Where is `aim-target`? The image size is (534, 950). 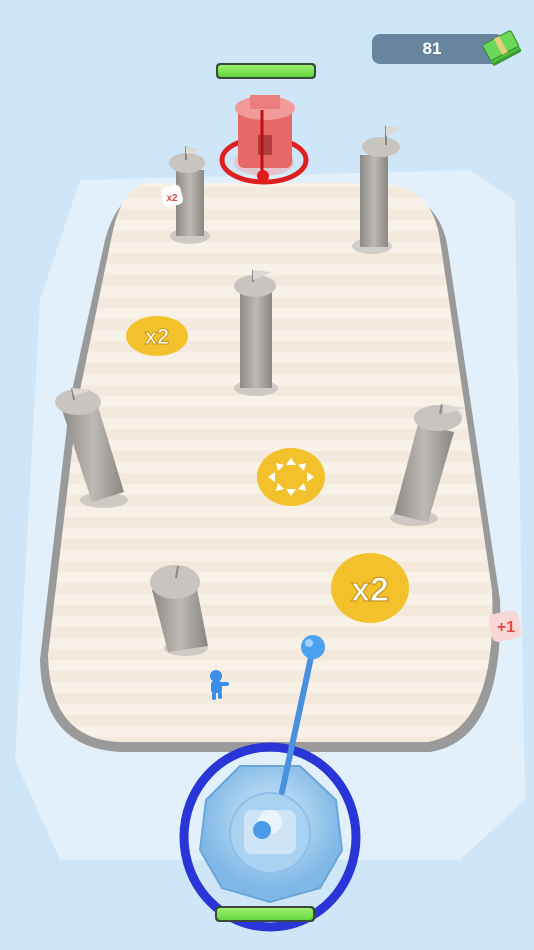
aim-target is located at coordinates (313, 647).